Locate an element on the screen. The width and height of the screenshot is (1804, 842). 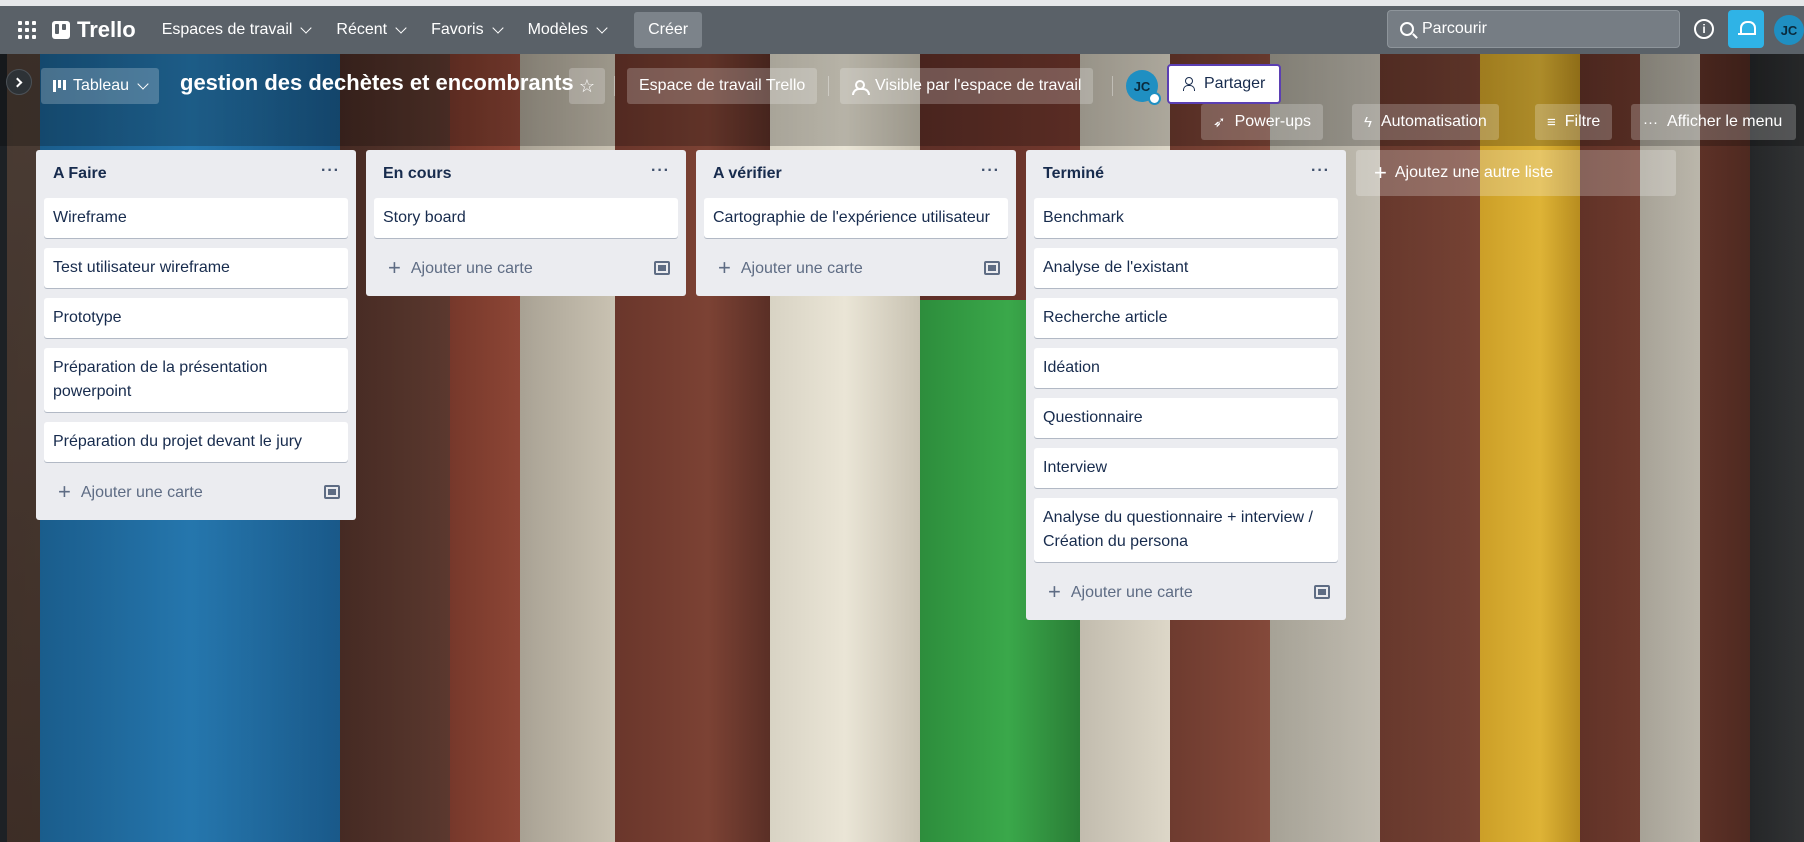
user-avatar: JC is located at coordinates (1789, 30).